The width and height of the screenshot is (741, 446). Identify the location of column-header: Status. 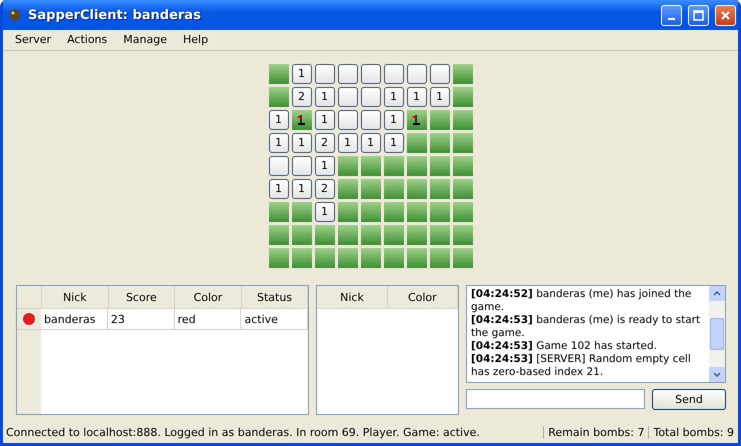
(275, 297).